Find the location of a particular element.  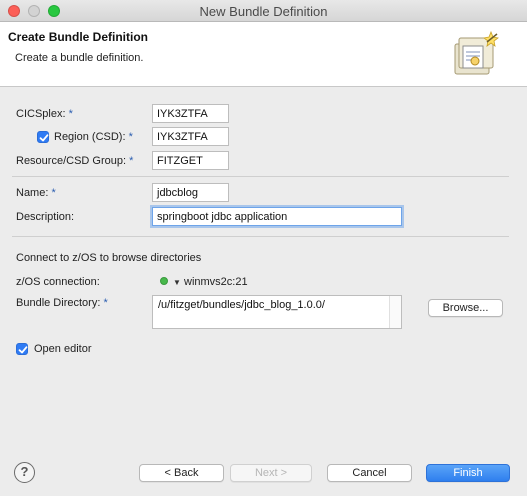

chevron-down-icon: ▼ is located at coordinates (177, 282).